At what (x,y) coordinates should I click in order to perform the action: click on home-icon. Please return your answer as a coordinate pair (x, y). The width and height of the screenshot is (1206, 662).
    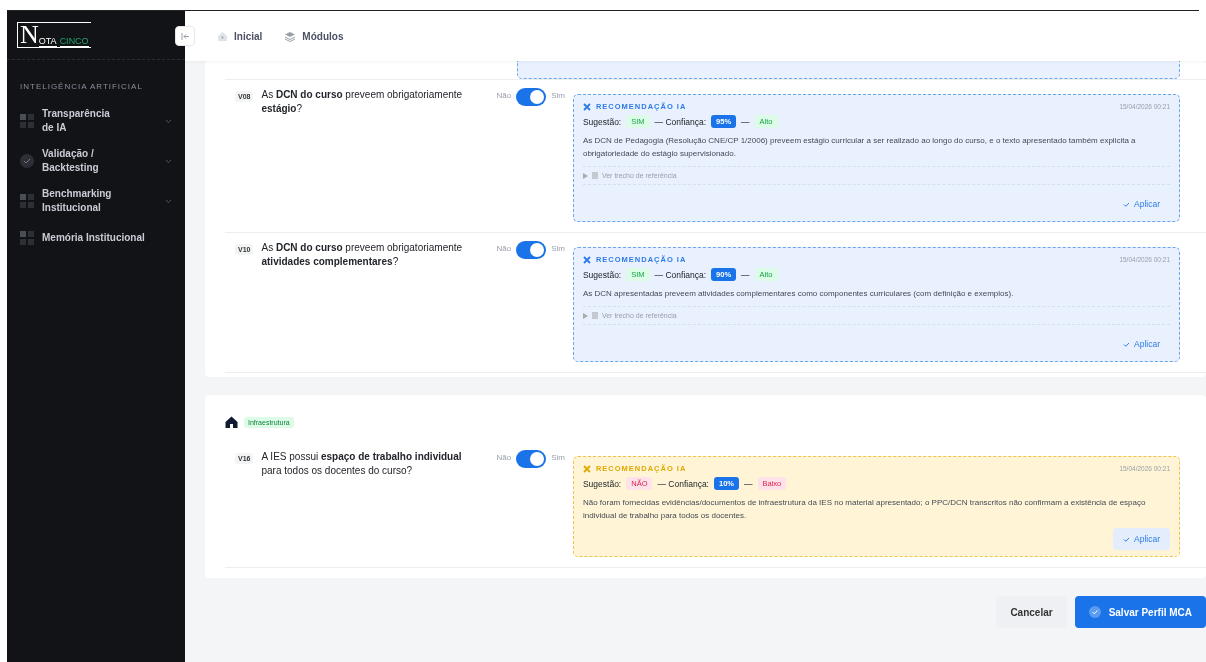
    Looking at the image, I should click on (222, 36).